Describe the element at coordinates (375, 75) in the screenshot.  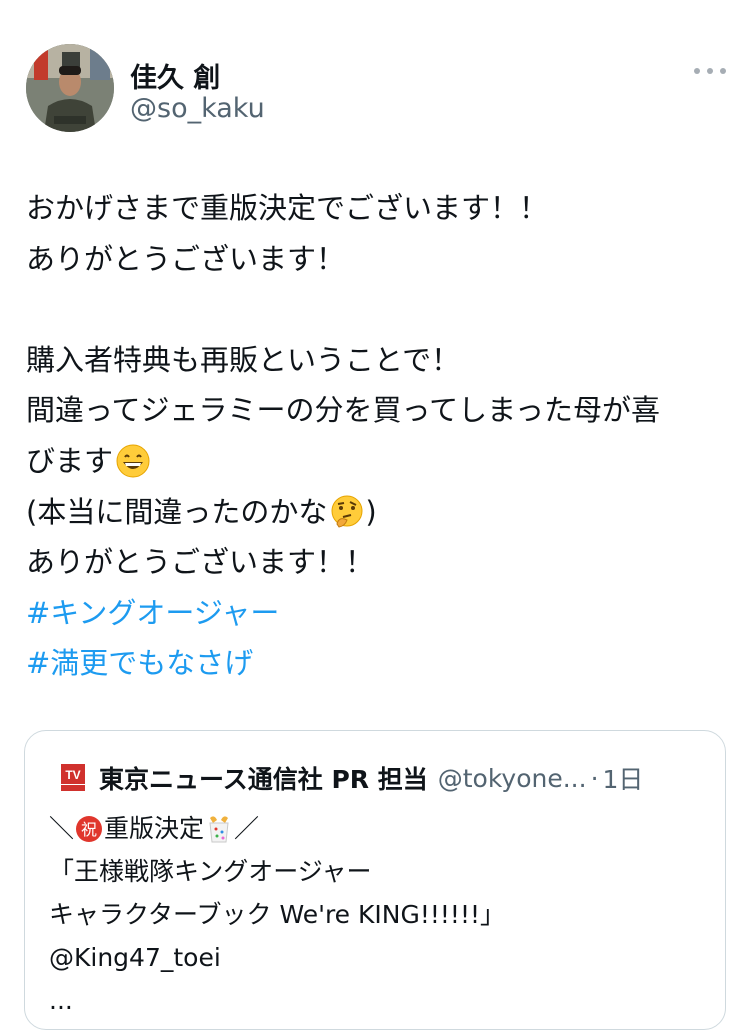
I see `tweet-header: 佳久 創 @so_kaku` at that location.